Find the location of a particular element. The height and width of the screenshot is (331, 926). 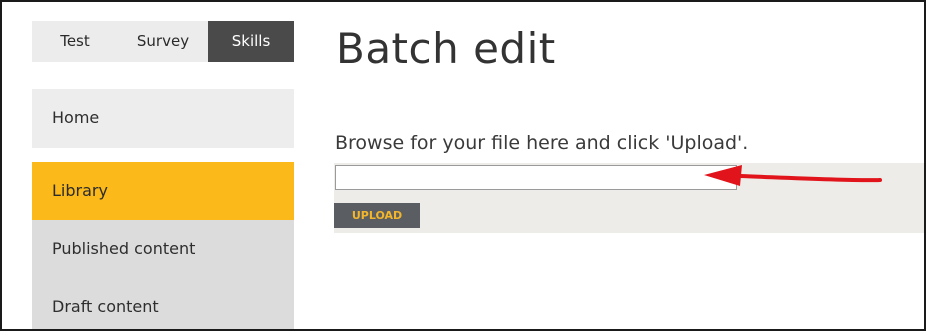

annotation-arrow-icon is located at coordinates (793, 175).